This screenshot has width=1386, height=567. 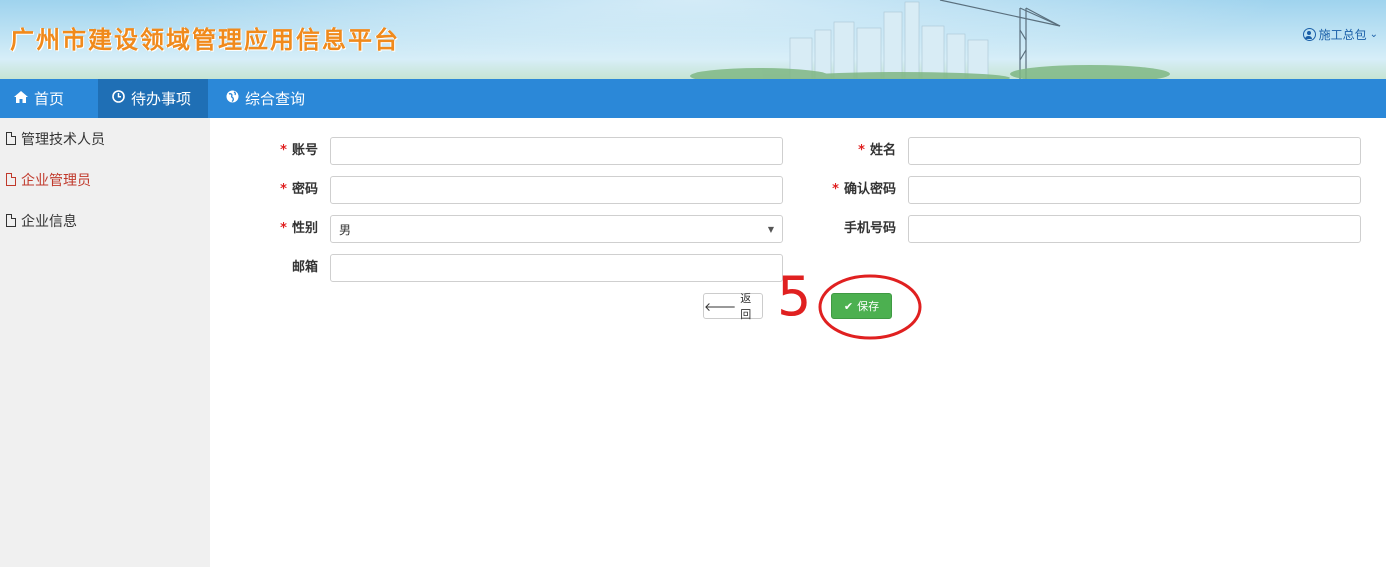 What do you see at coordinates (556, 151) in the screenshot?
I see `account-input` at bounding box center [556, 151].